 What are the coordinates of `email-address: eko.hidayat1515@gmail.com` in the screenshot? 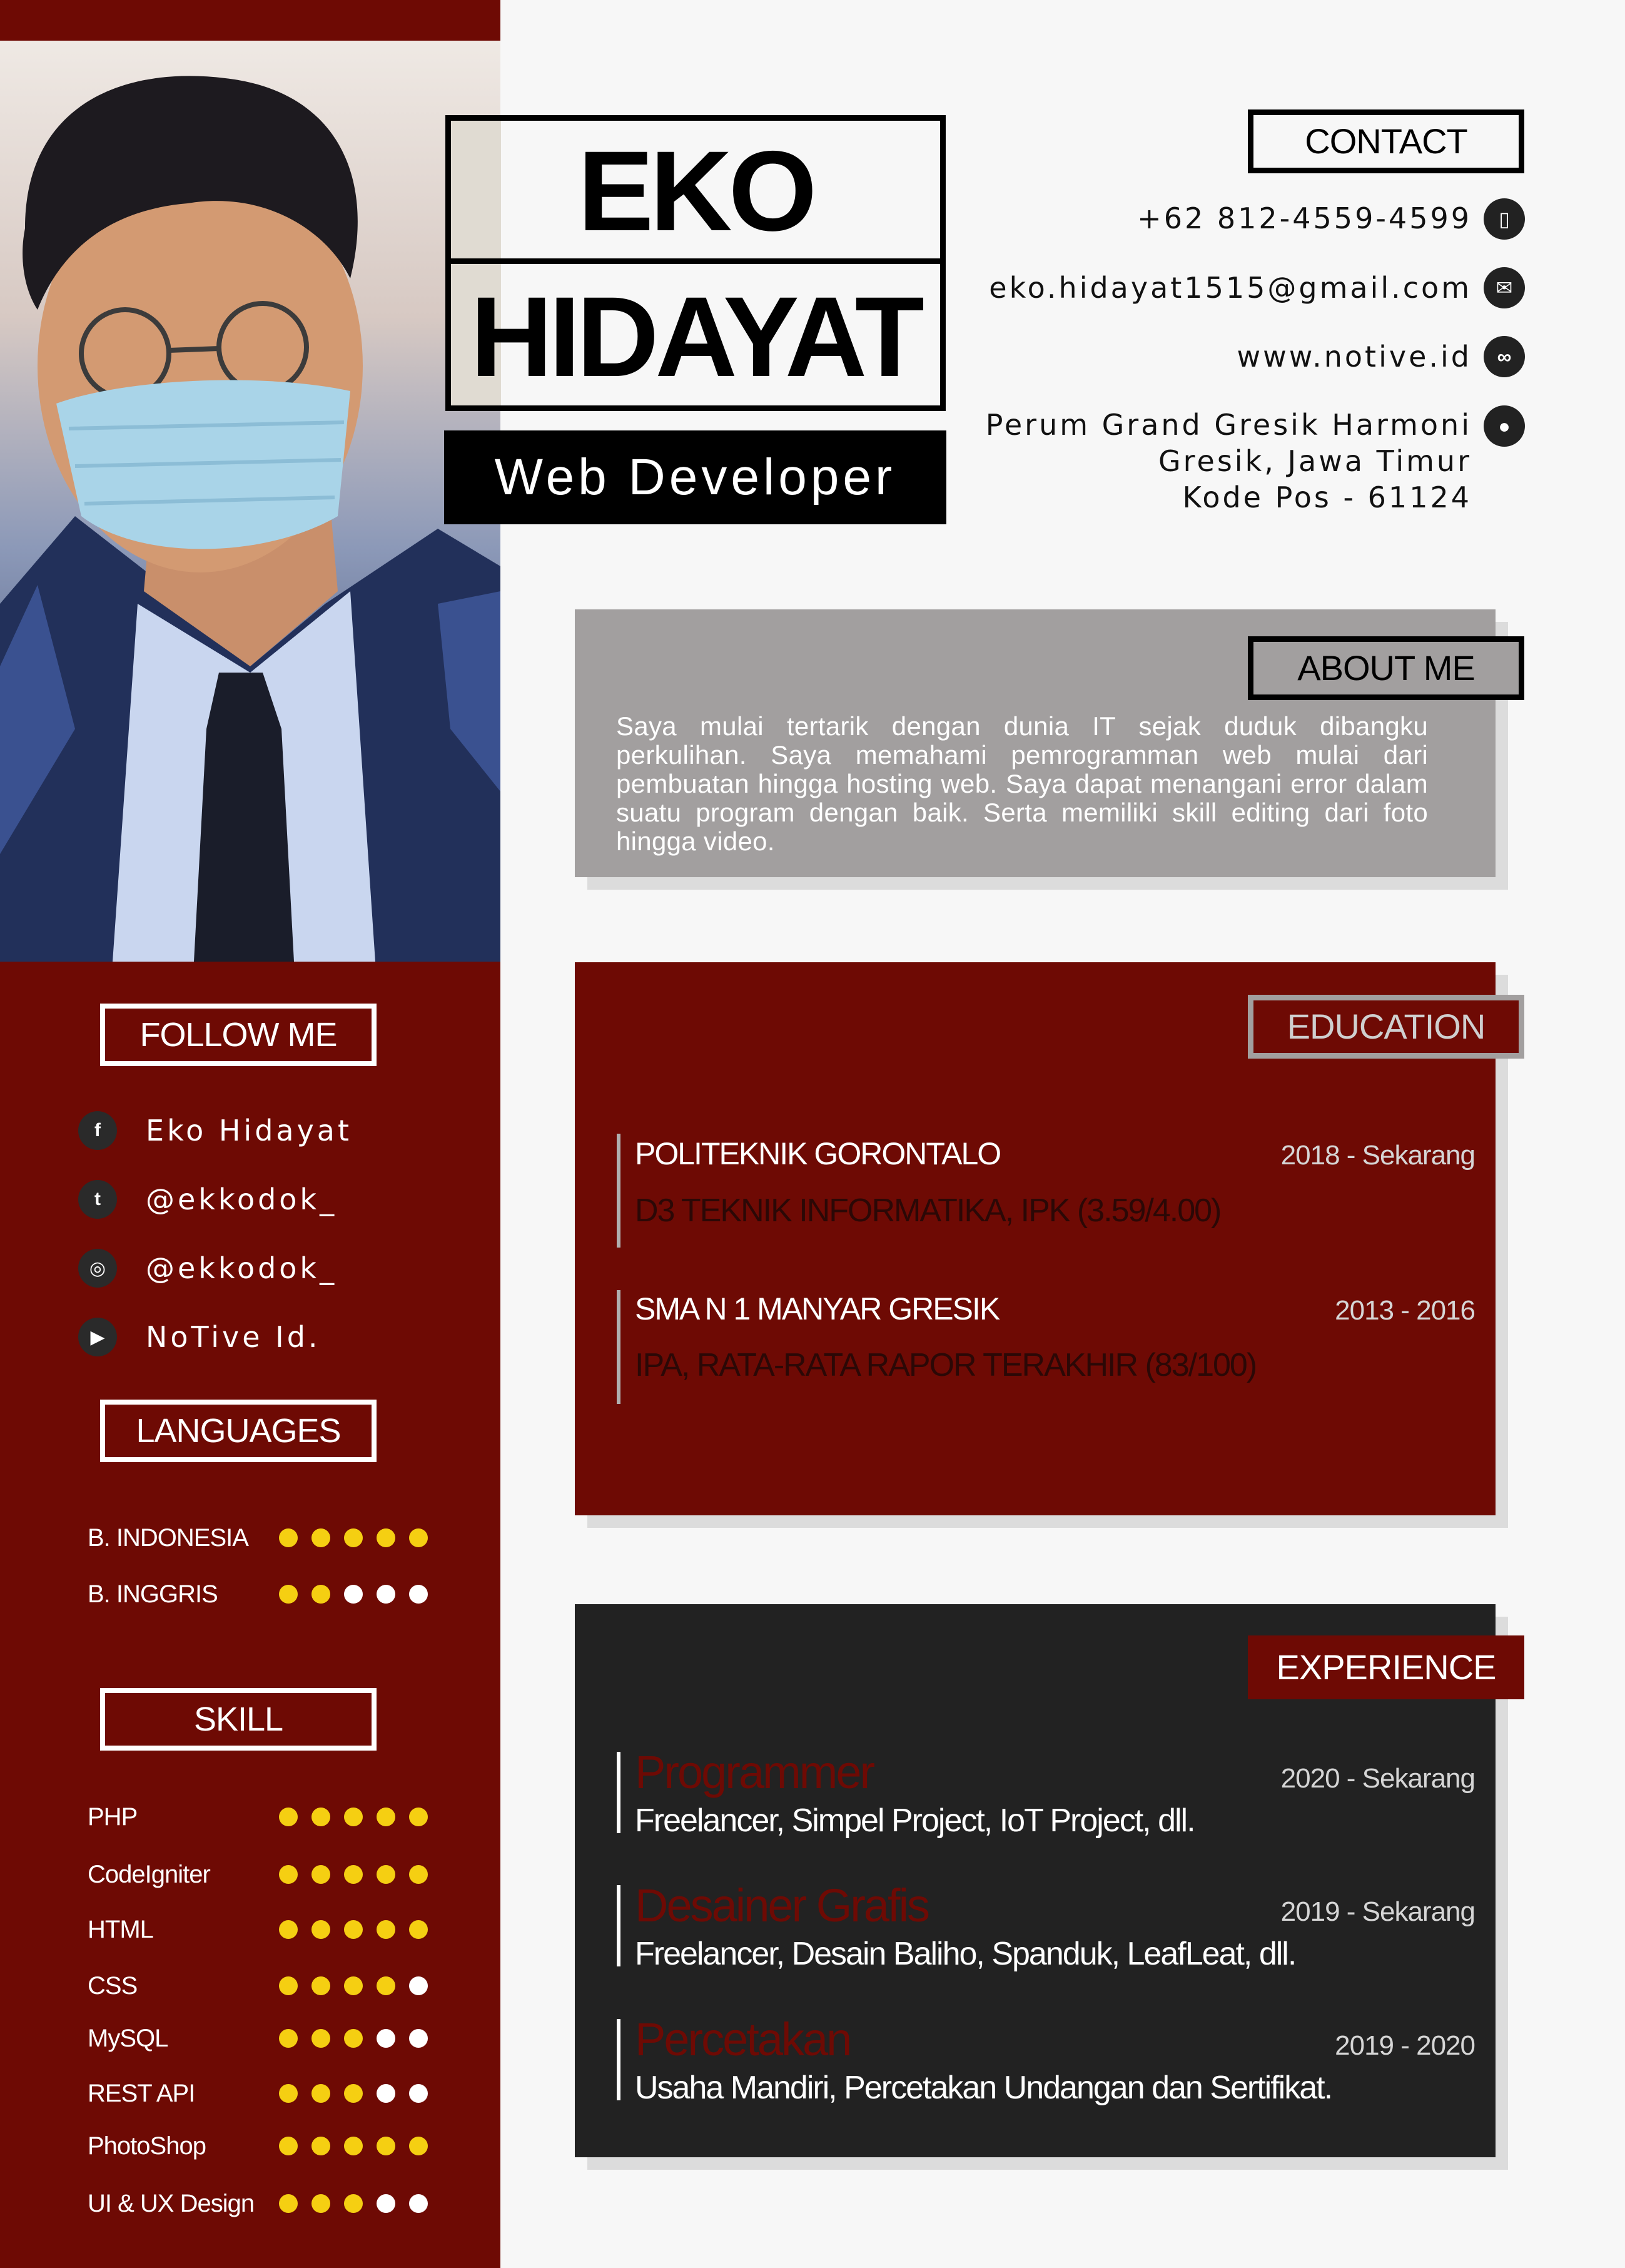 It's located at (1230, 288).